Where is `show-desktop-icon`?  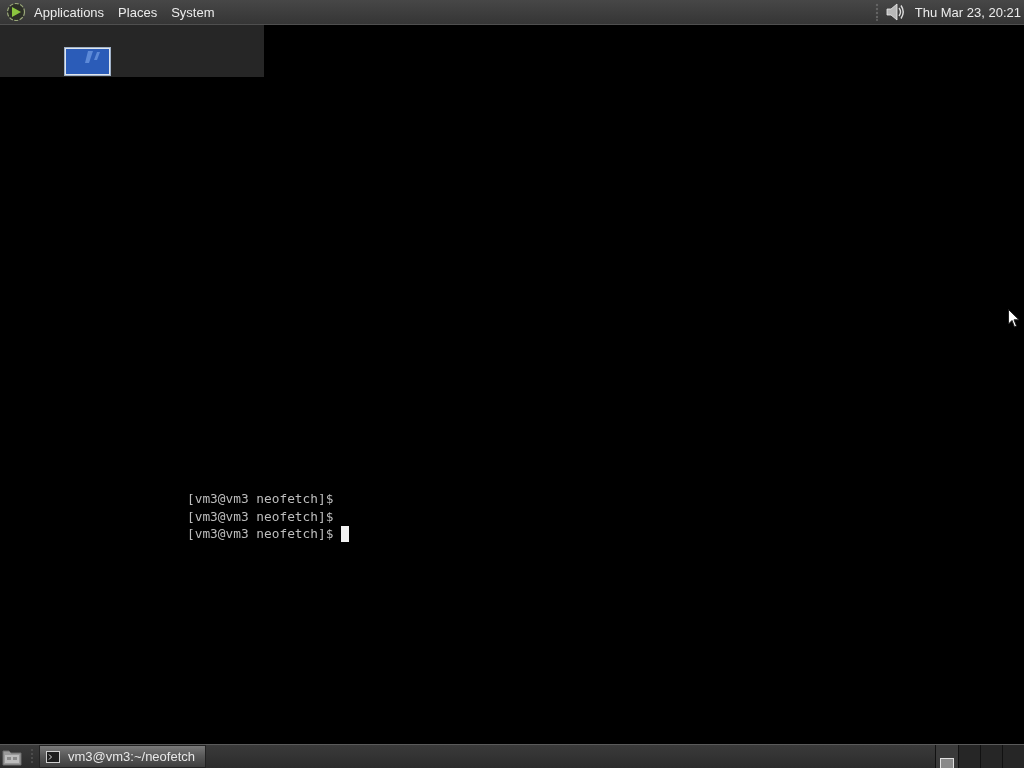
show-desktop-icon is located at coordinates (12, 757).